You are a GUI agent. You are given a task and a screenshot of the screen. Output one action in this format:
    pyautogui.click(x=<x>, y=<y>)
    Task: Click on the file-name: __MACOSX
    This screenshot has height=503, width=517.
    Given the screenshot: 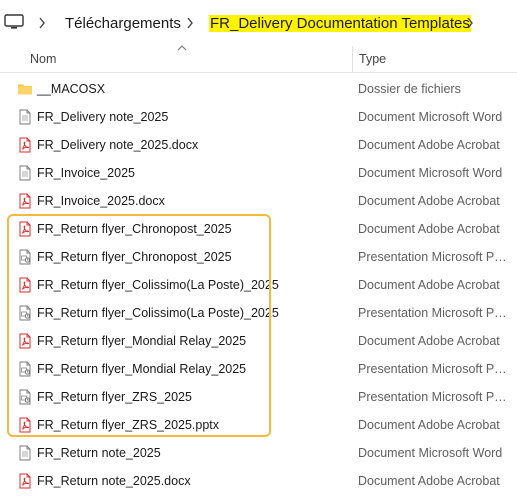 What is the action you would take?
    pyautogui.click(x=71, y=89)
    